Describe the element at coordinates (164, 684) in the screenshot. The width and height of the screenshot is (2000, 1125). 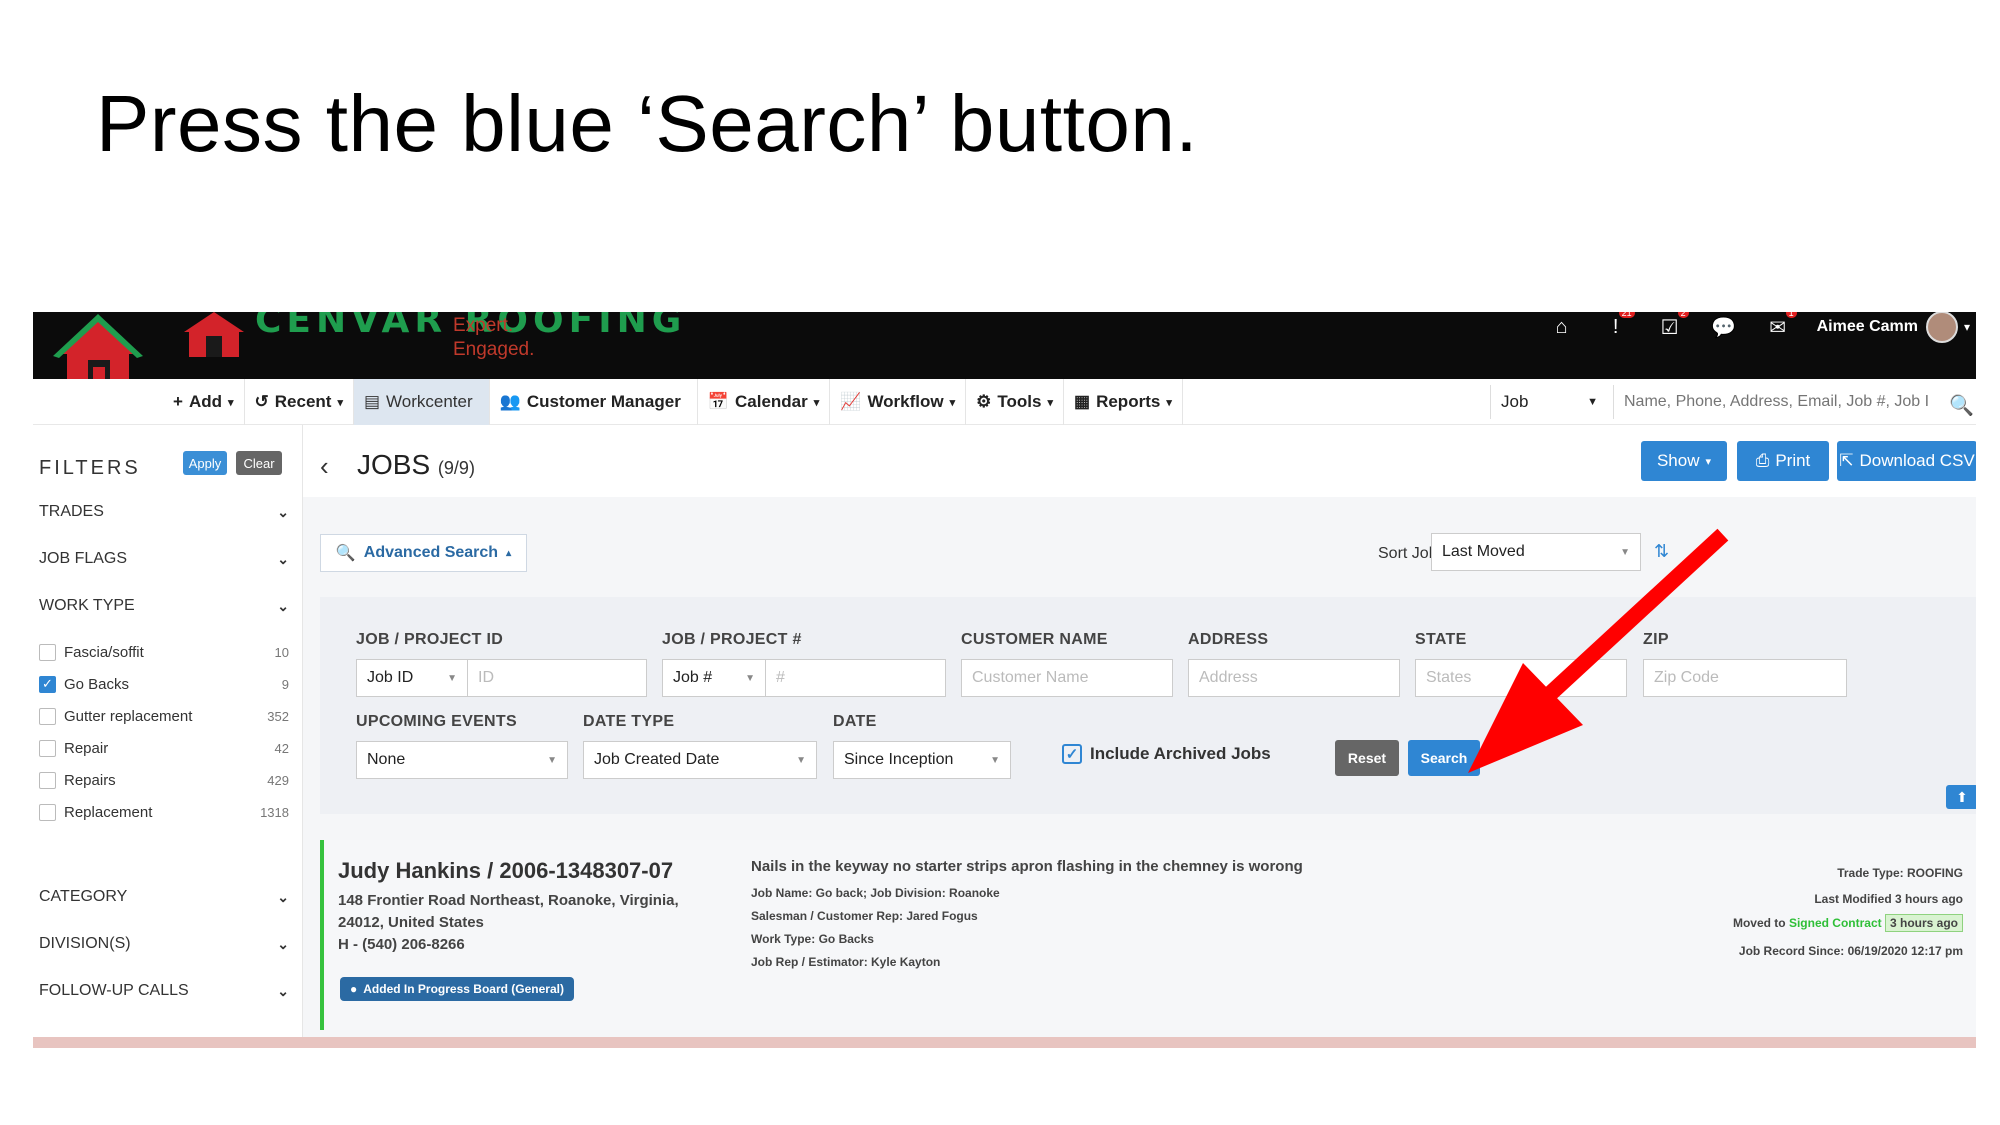
I see `work-type-option: ✓ Go Backs 9` at that location.